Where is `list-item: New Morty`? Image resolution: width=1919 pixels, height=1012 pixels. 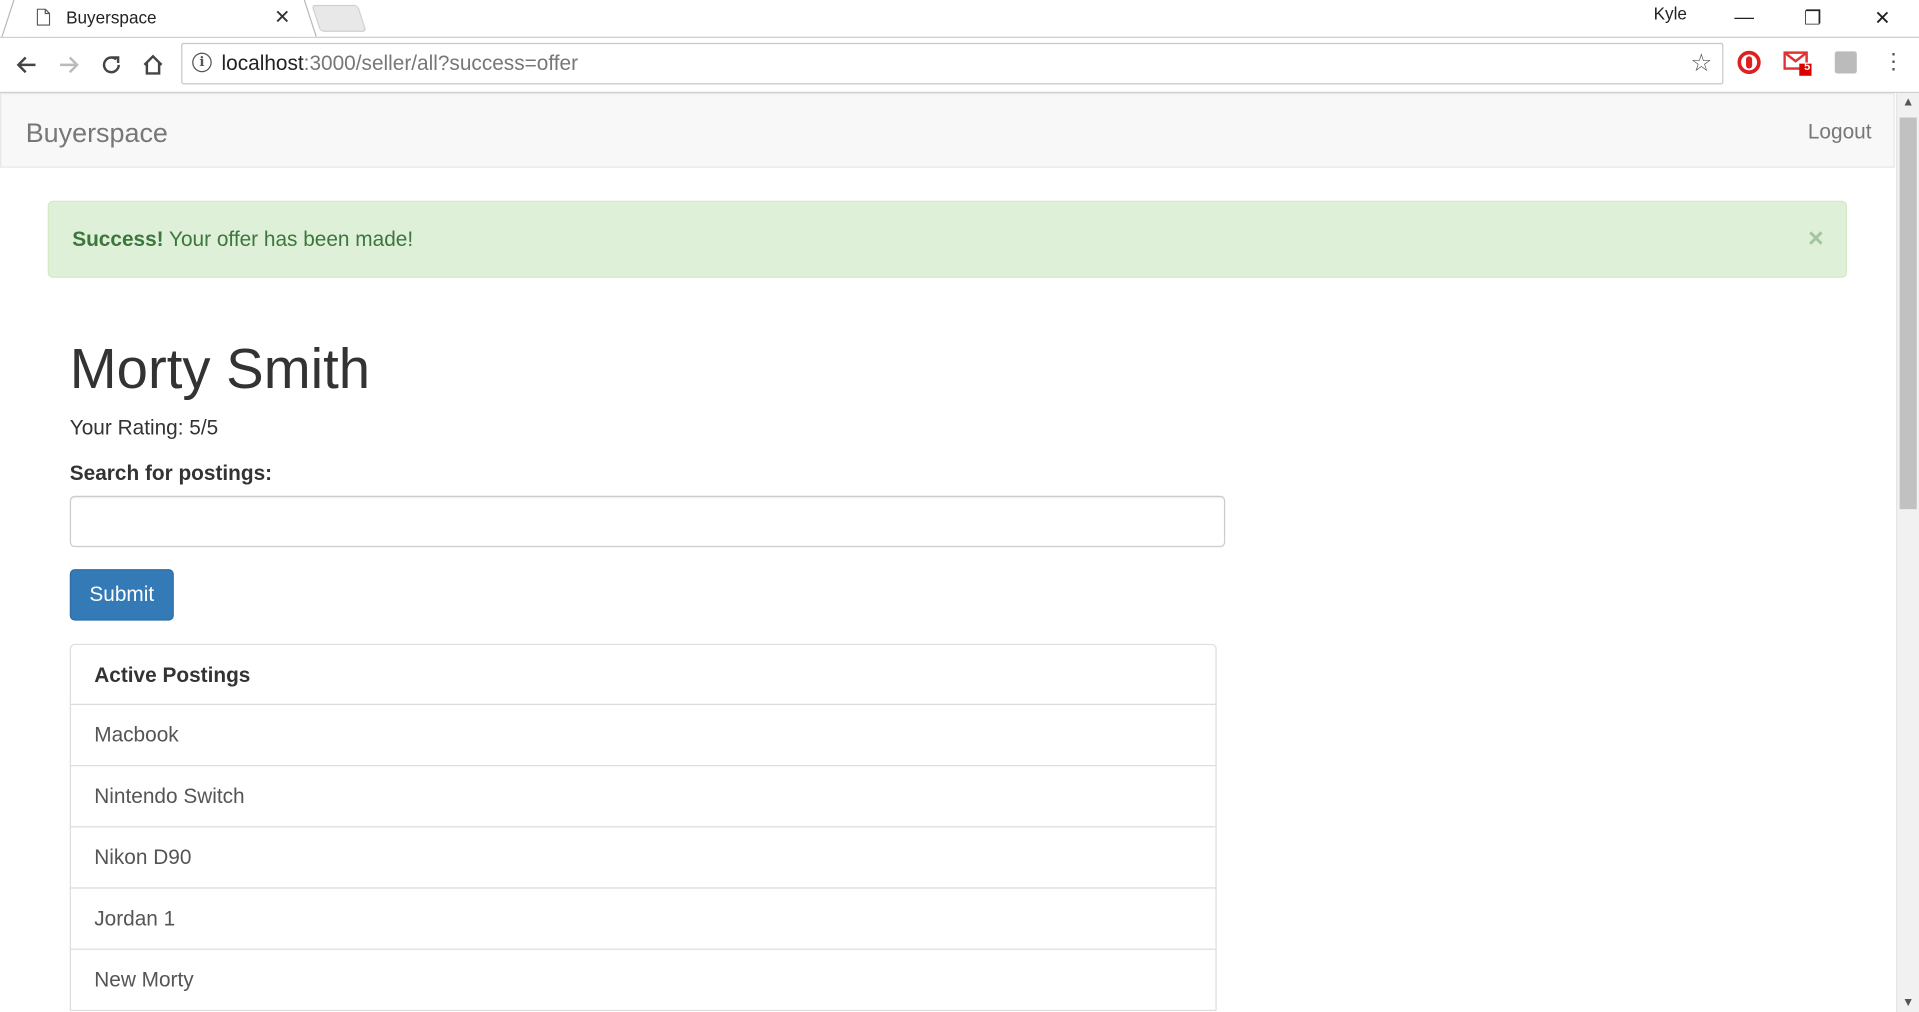 list-item: New Morty is located at coordinates (643, 980).